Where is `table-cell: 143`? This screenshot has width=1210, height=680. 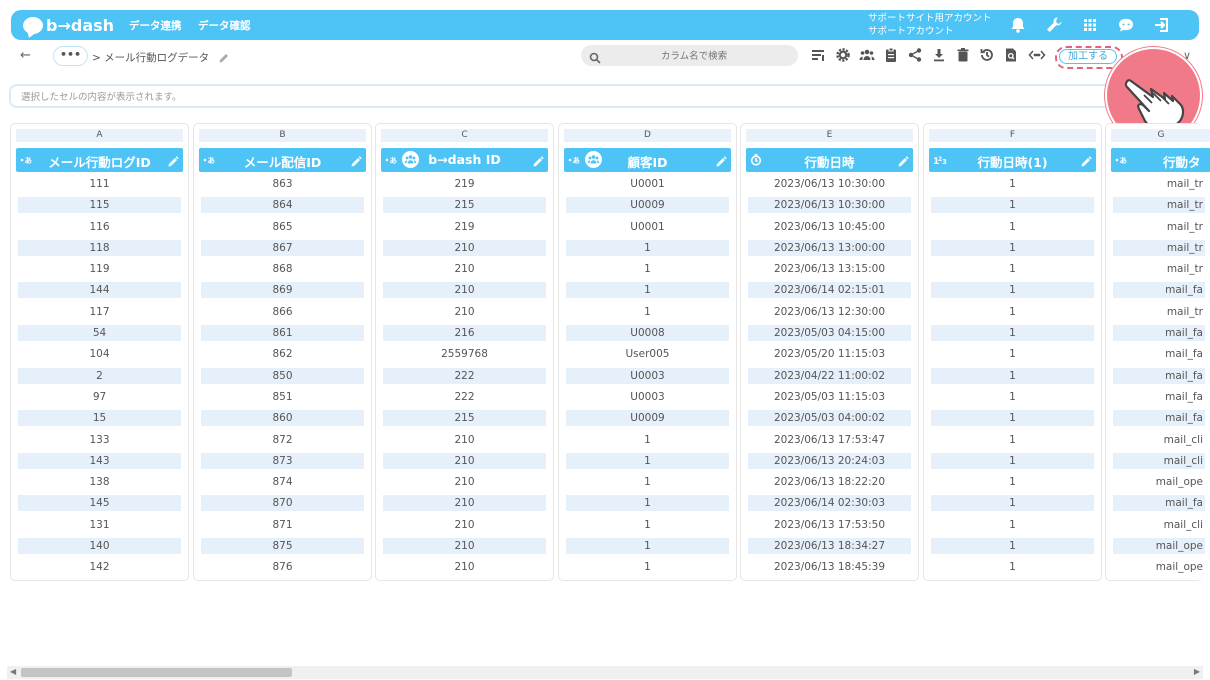
table-cell: 143 is located at coordinates (99, 460).